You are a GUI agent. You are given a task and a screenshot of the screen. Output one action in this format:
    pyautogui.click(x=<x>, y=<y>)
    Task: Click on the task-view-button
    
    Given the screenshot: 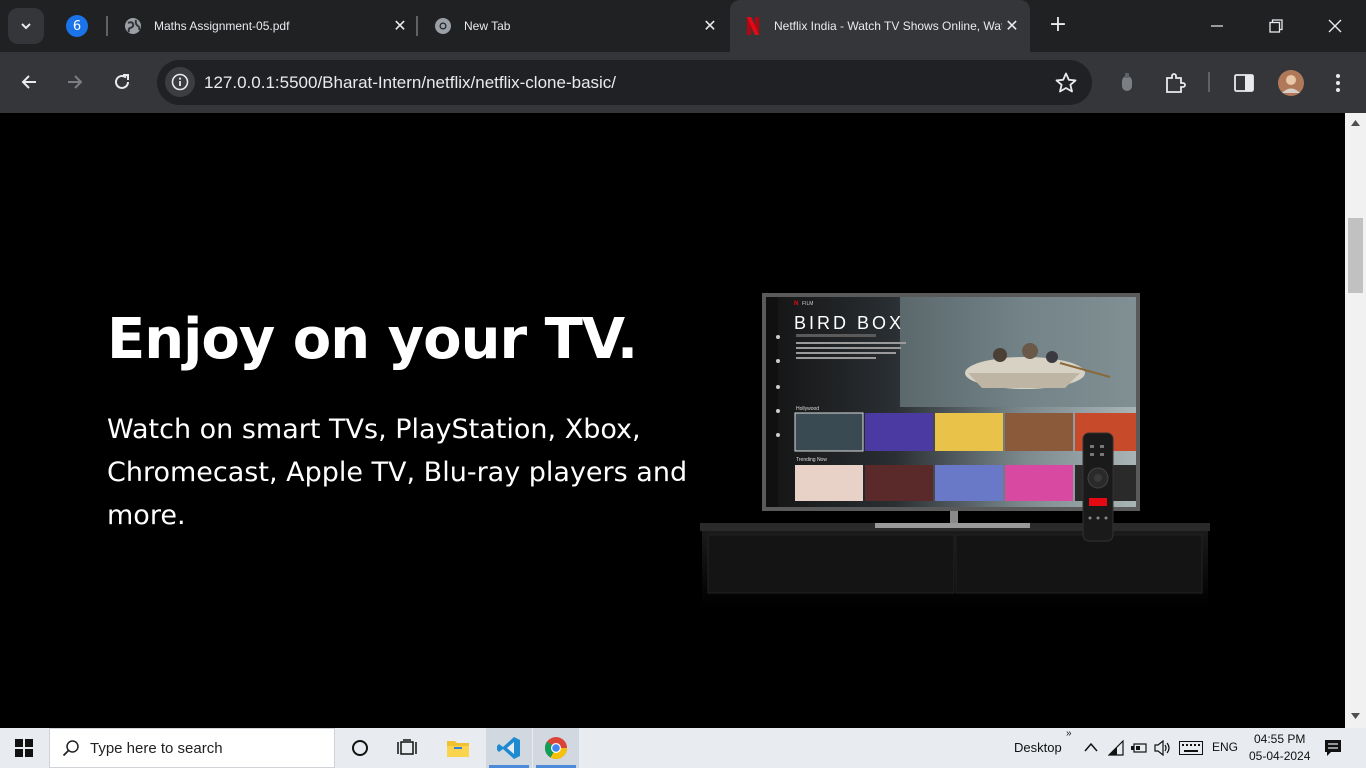 What is the action you would take?
    pyautogui.click(x=407, y=748)
    